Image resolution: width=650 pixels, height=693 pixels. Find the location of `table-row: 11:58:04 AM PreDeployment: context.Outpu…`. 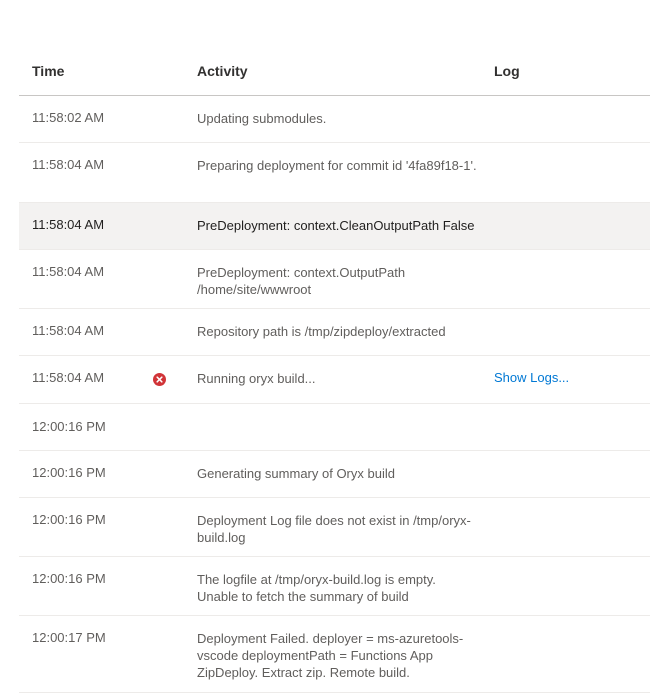

table-row: 11:58:04 AM PreDeployment: context.Outpu… is located at coordinates (334, 279).